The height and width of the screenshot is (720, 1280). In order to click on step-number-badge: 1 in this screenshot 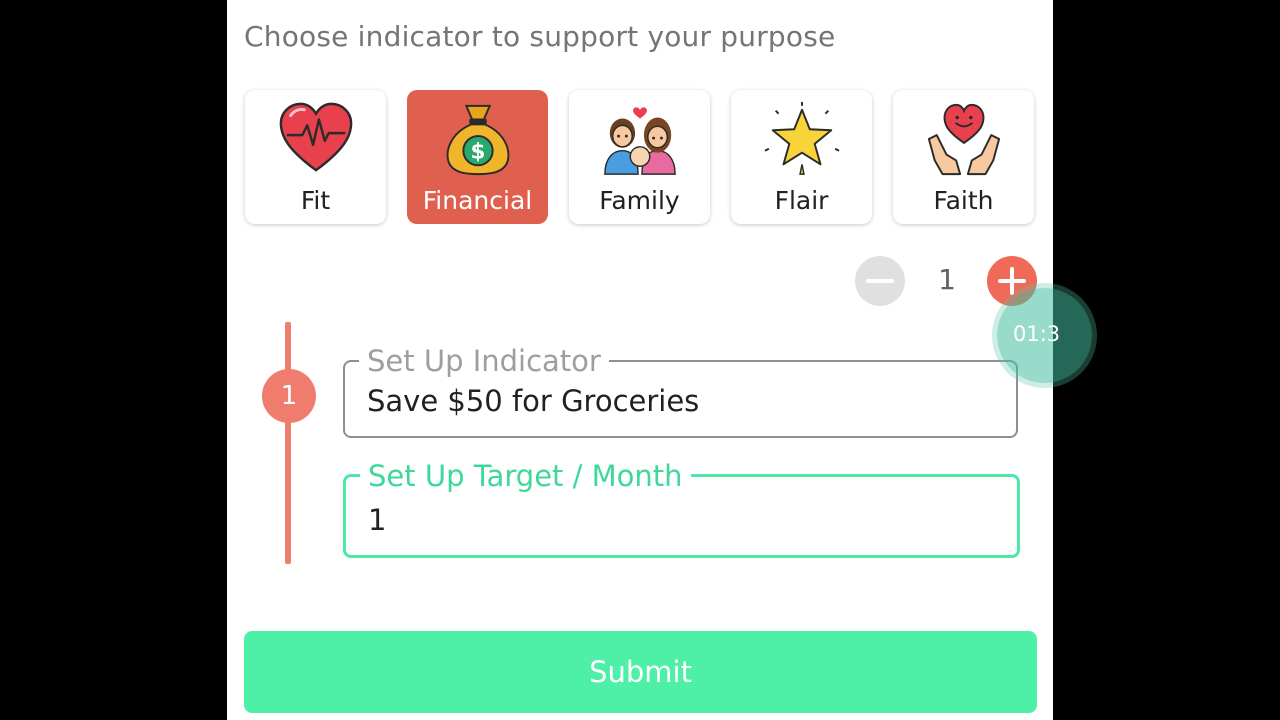, I will do `click(289, 396)`.